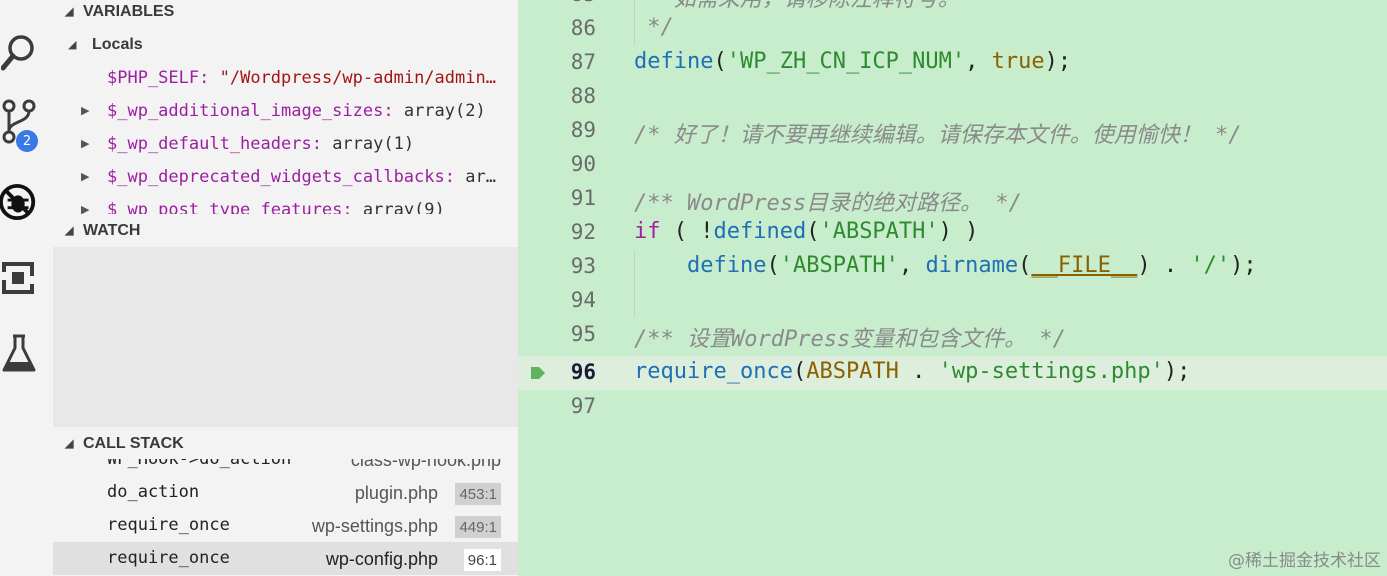 This screenshot has height=576, width=1387. Describe the element at coordinates (381, 559) in the screenshot. I see `frame-file: wp-config.php` at that location.